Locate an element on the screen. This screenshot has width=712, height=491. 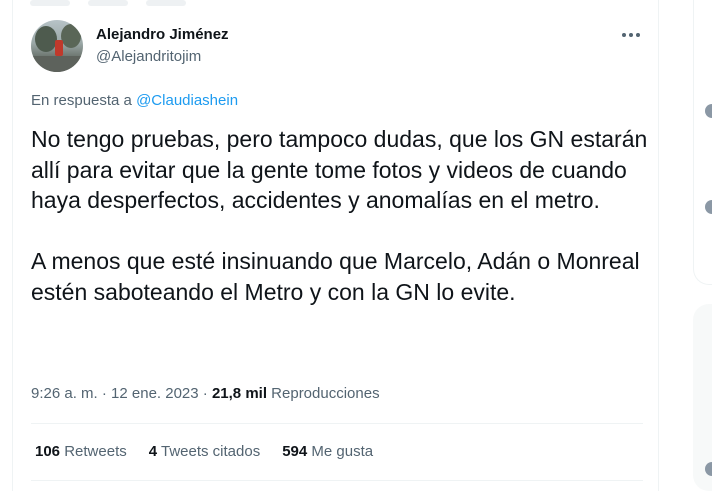
reply-context: En respuesta a @Claudiashein is located at coordinates (134, 100).